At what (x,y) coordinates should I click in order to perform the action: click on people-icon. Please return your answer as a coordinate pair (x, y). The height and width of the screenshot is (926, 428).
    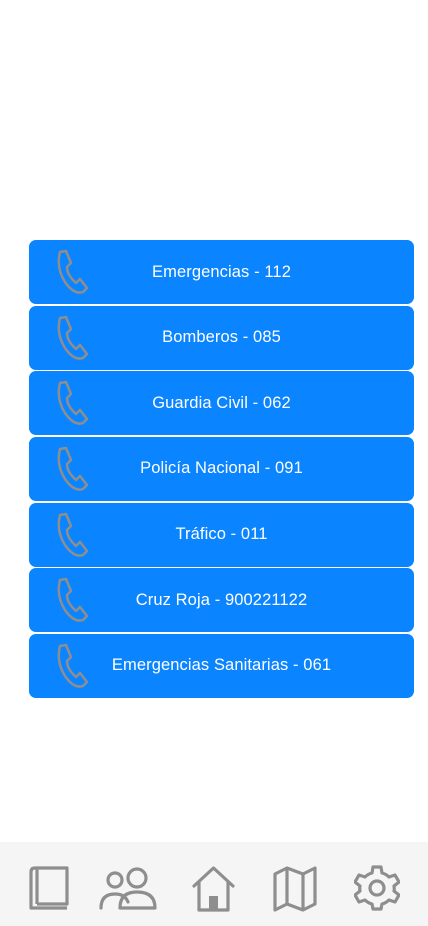
    Looking at the image, I should click on (128, 888).